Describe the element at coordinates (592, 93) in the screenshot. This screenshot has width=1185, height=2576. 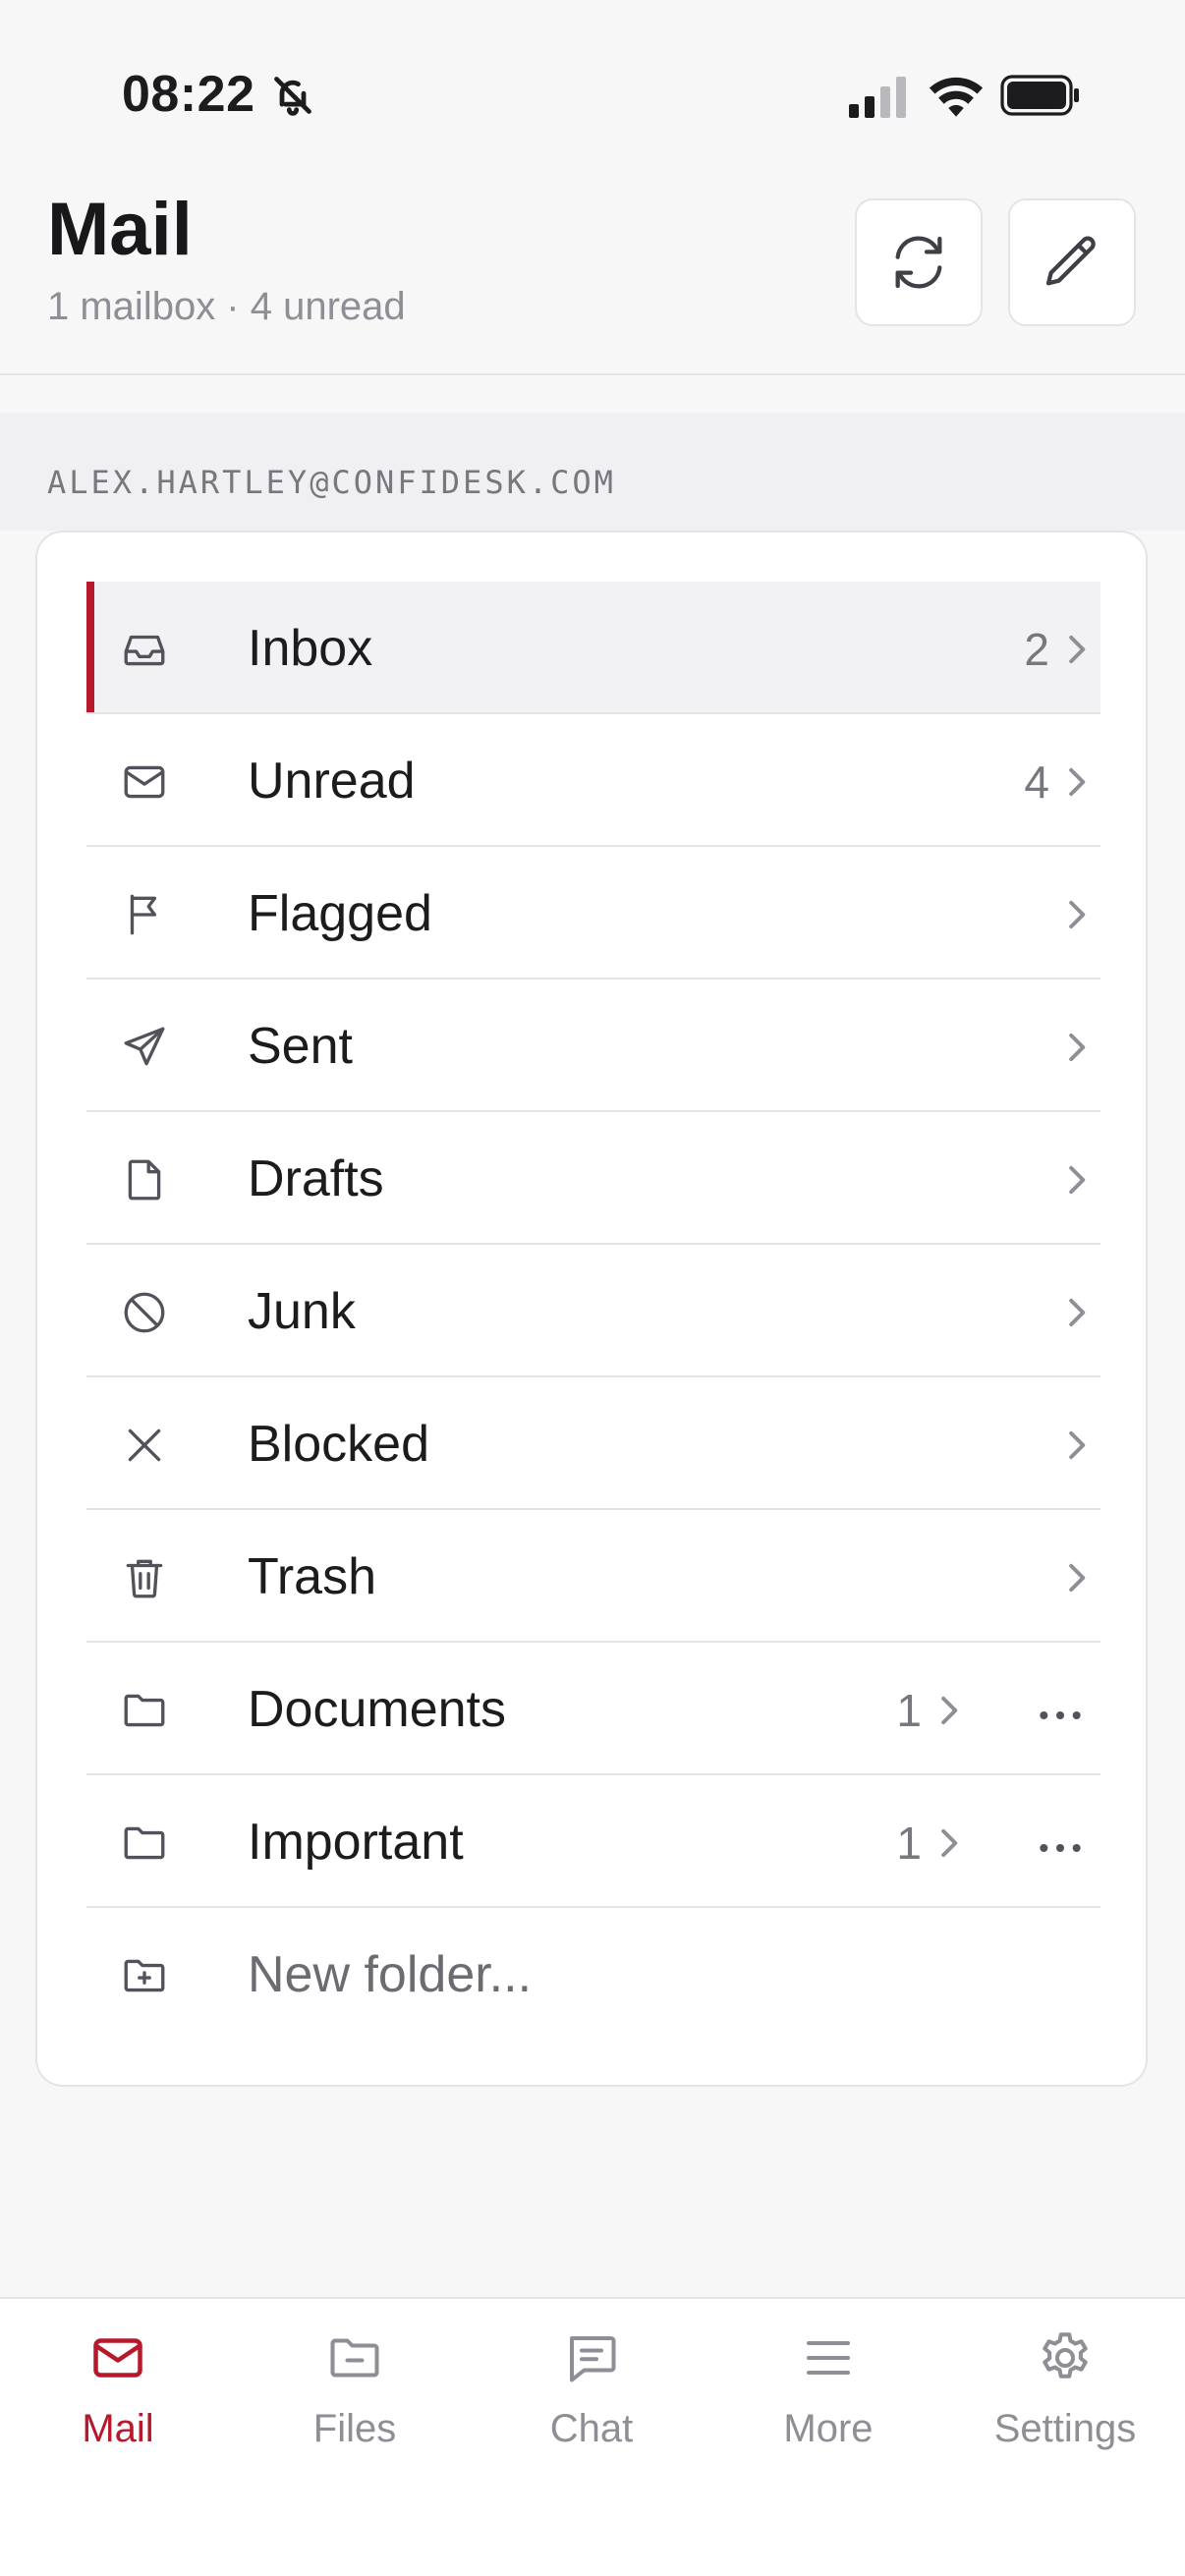
I see `status-bar: 08:22` at that location.